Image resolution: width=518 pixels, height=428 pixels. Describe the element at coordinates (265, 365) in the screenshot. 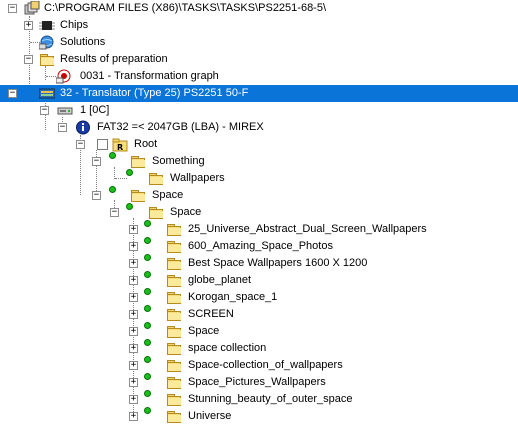

I see `node-label: Space-collection_of_wallpapers` at that location.